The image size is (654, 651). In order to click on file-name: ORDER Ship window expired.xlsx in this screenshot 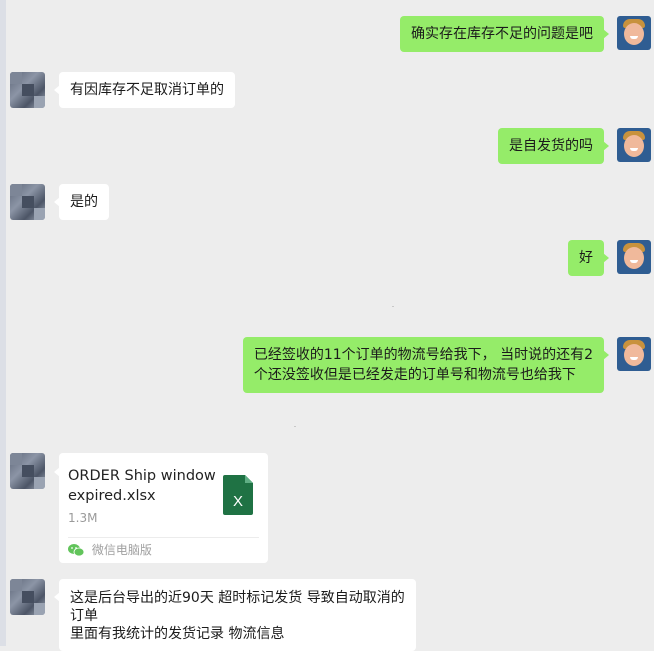, I will do `click(142, 486)`.